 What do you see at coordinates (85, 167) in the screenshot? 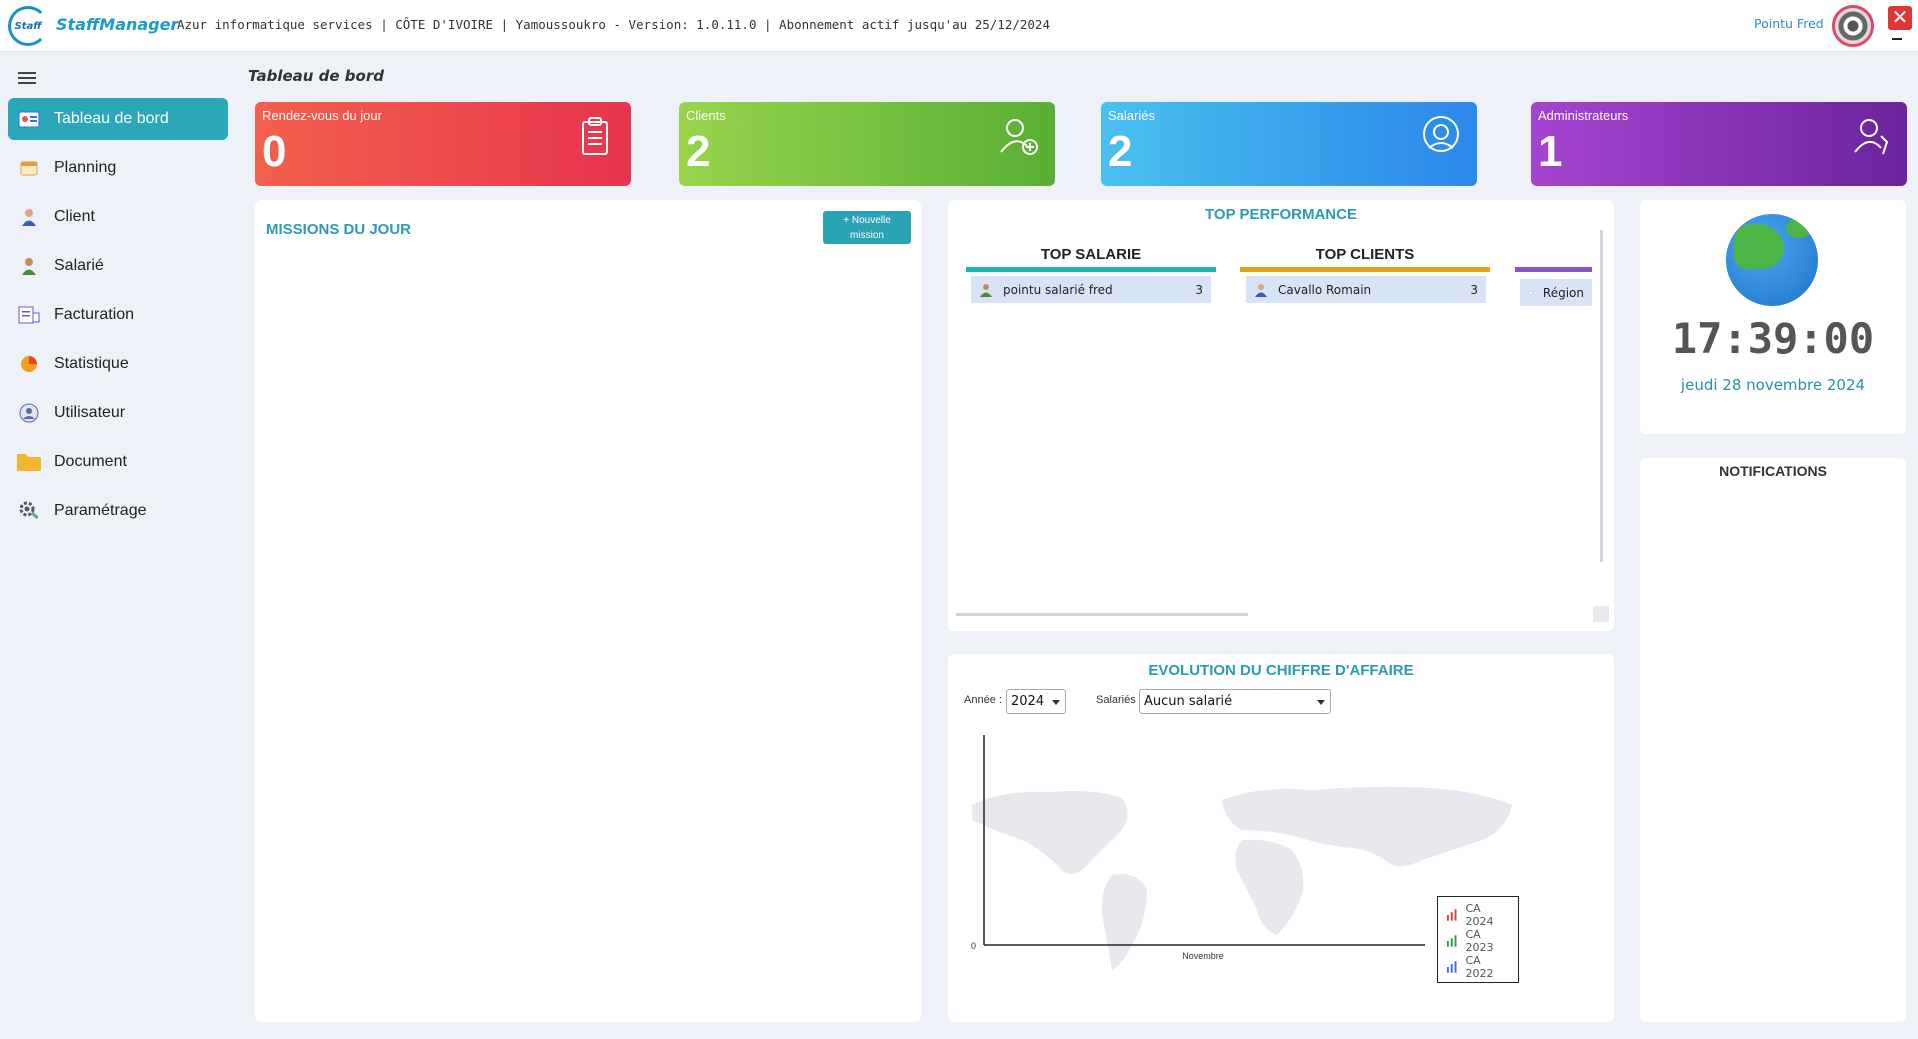
I see `sidebar-item-label: Planning` at bounding box center [85, 167].